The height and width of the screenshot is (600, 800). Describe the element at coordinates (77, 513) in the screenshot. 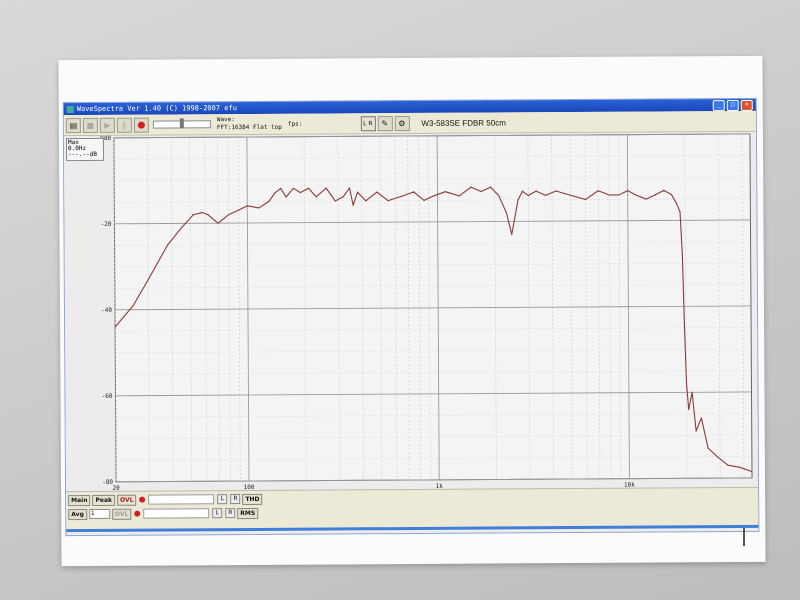

I see `avg-label: Avg` at that location.